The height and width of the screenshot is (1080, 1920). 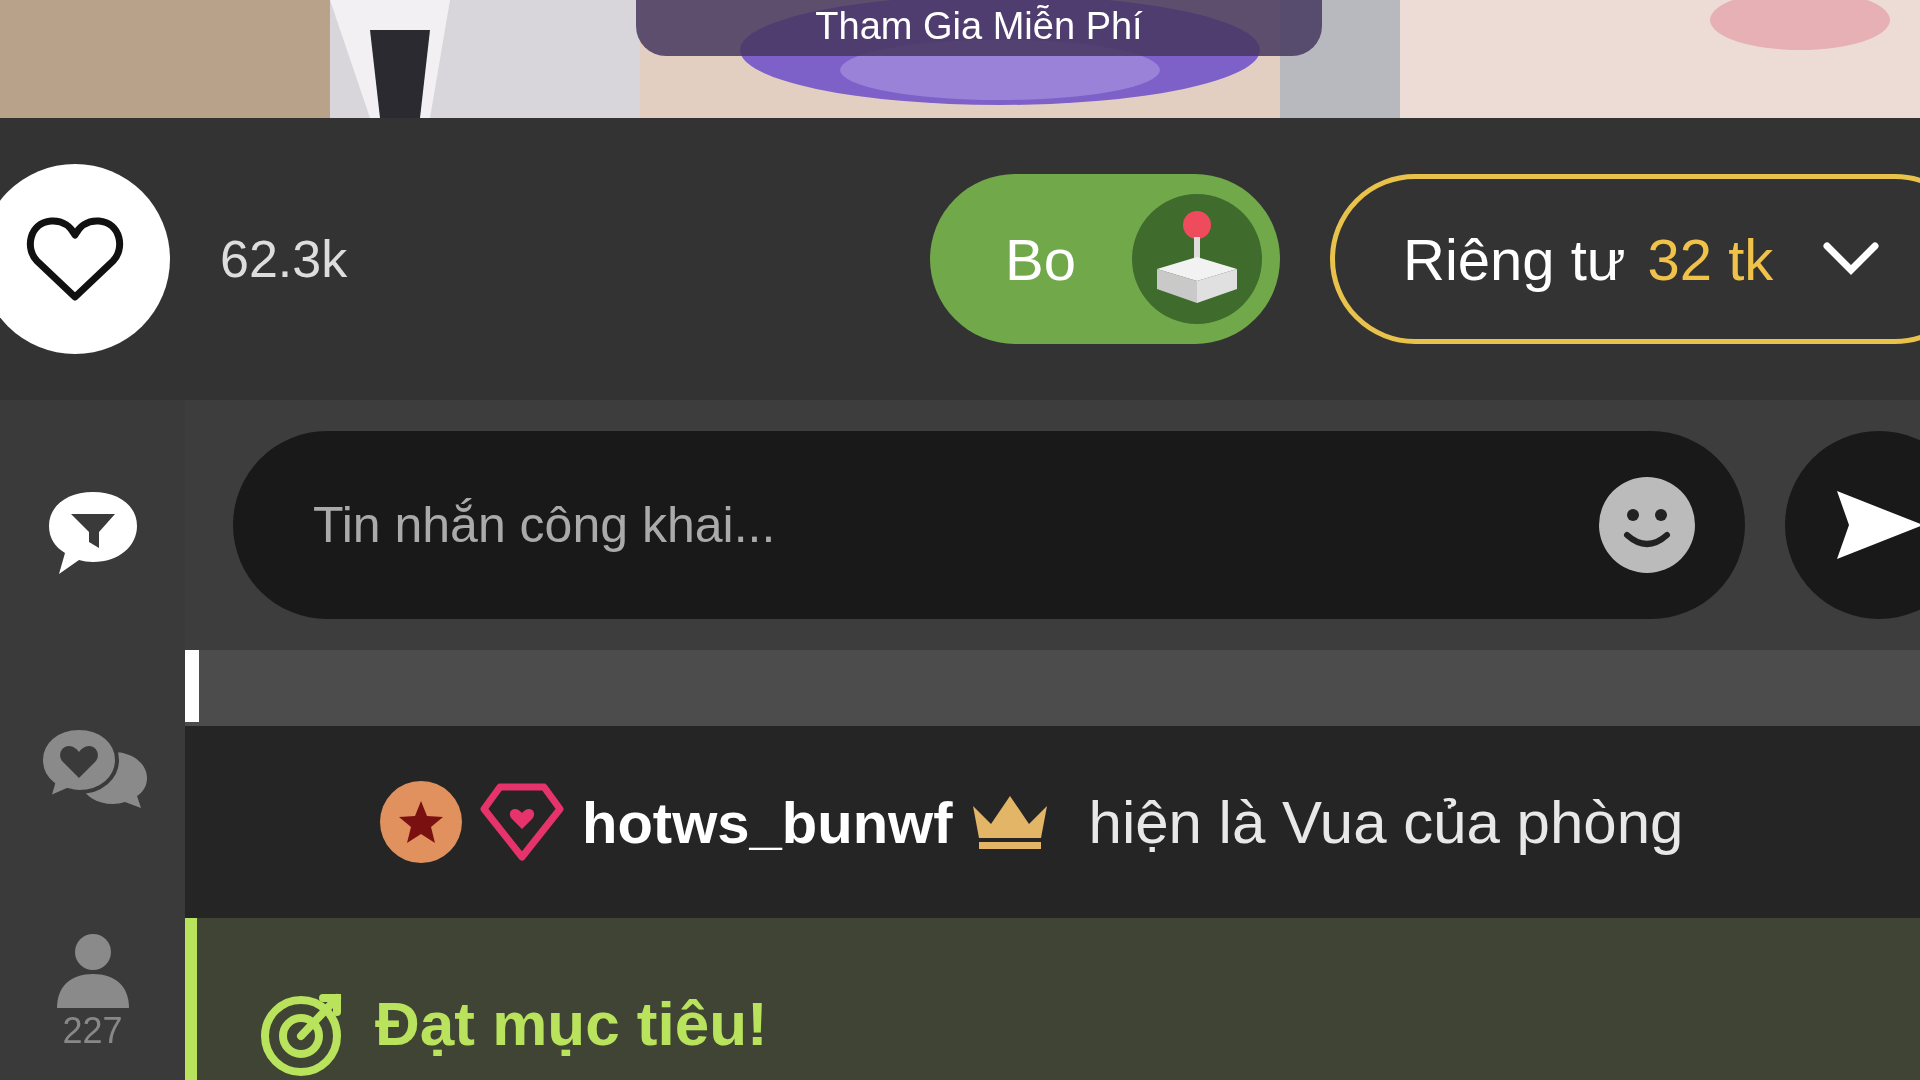 What do you see at coordinates (421, 822) in the screenshot?
I see `star-badge-icon` at bounding box center [421, 822].